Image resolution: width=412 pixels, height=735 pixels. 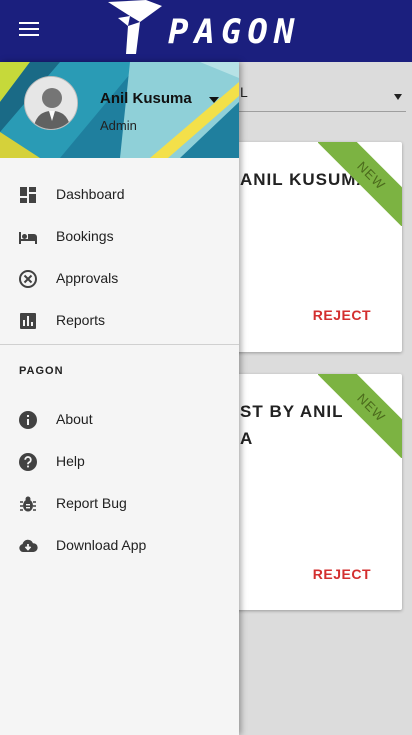 What do you see at coordinates (81, 320) in the screenshot?
I see `menu-item-label: Reports` at bounding box center [81, 320].